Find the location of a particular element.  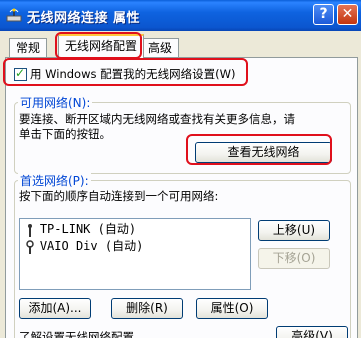

title-bar: 无线网络连接 属性 ? ✕ is located at coordinates (180, 15).